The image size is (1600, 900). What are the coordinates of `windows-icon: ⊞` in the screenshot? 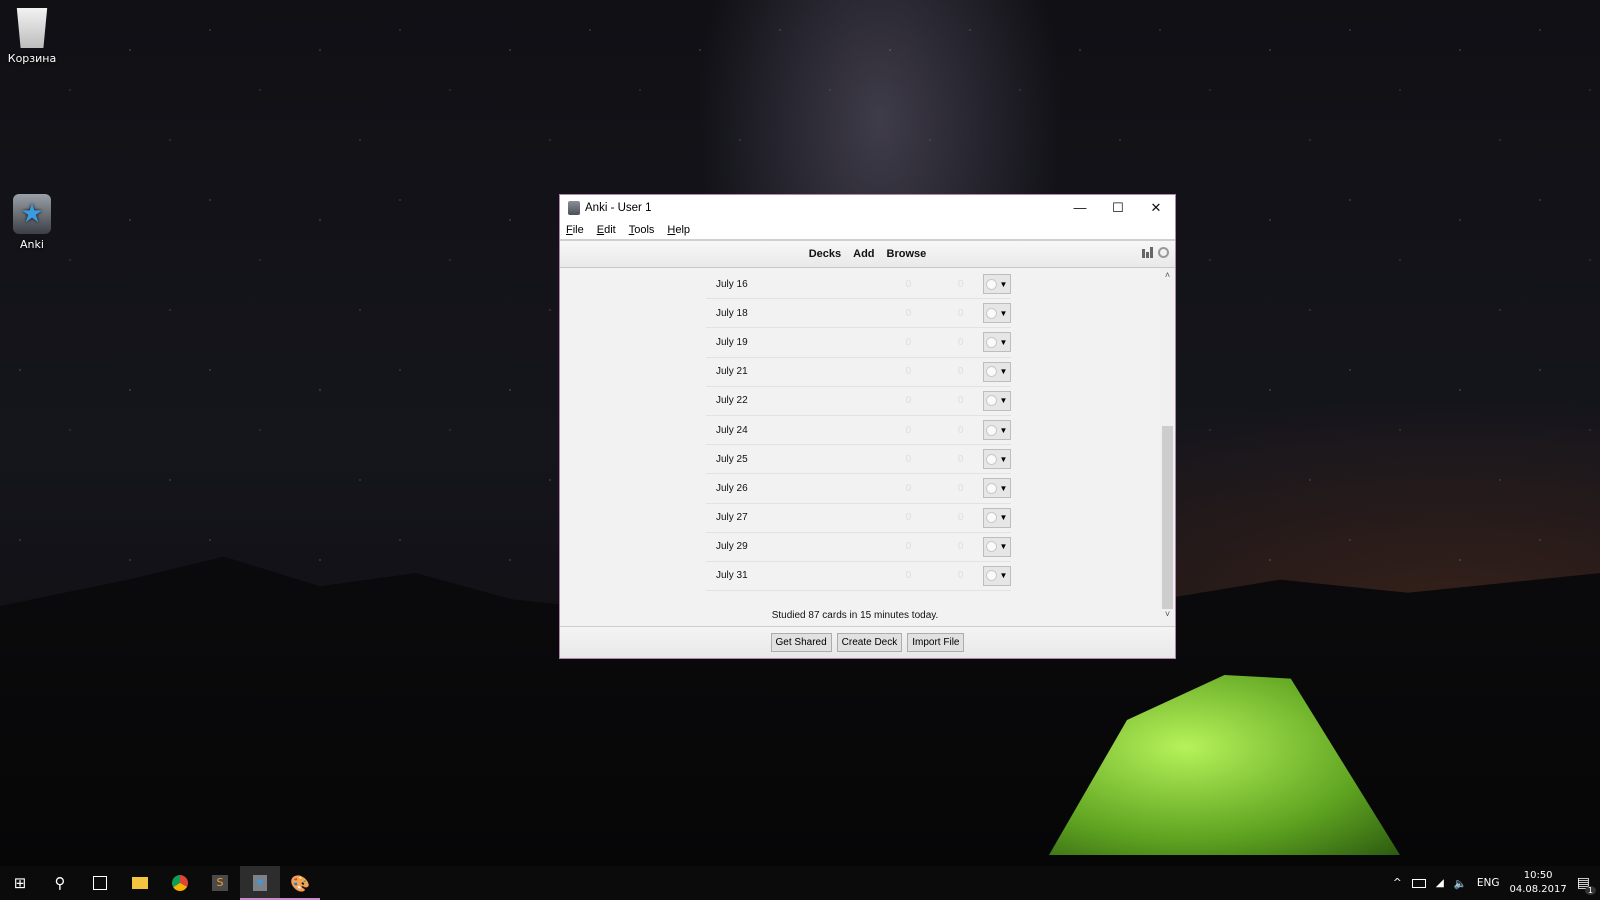 It's located at (20, 883).